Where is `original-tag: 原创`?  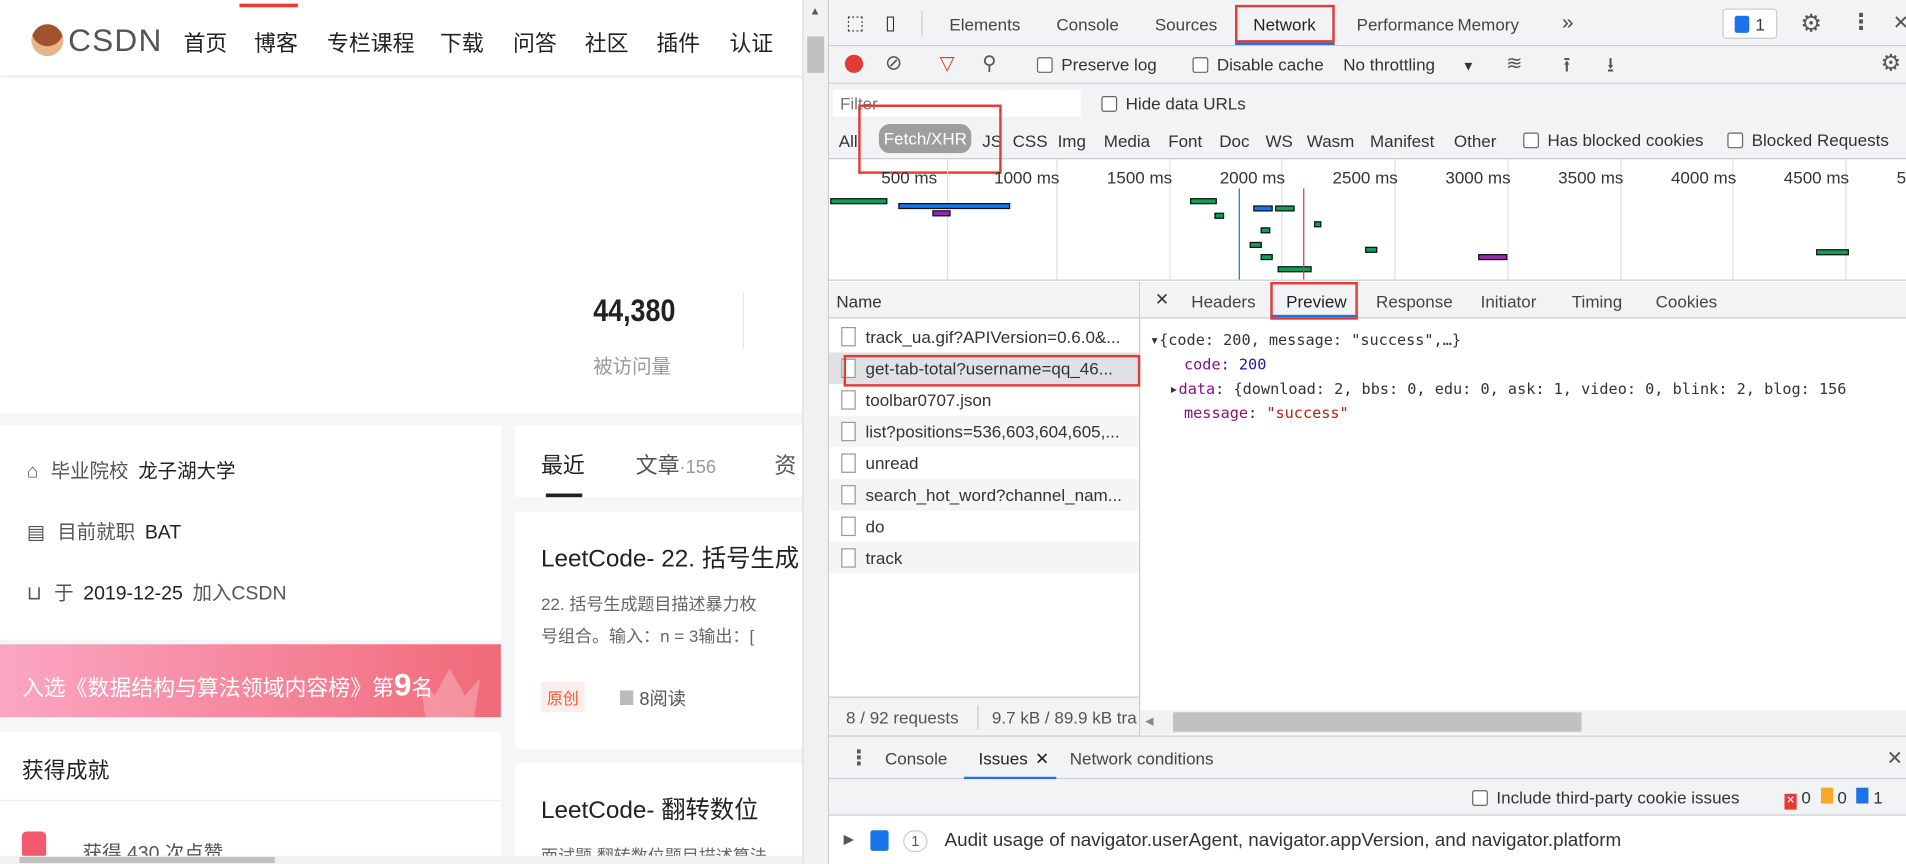 original-tag: 原创 is located at coordinates (562, 697).